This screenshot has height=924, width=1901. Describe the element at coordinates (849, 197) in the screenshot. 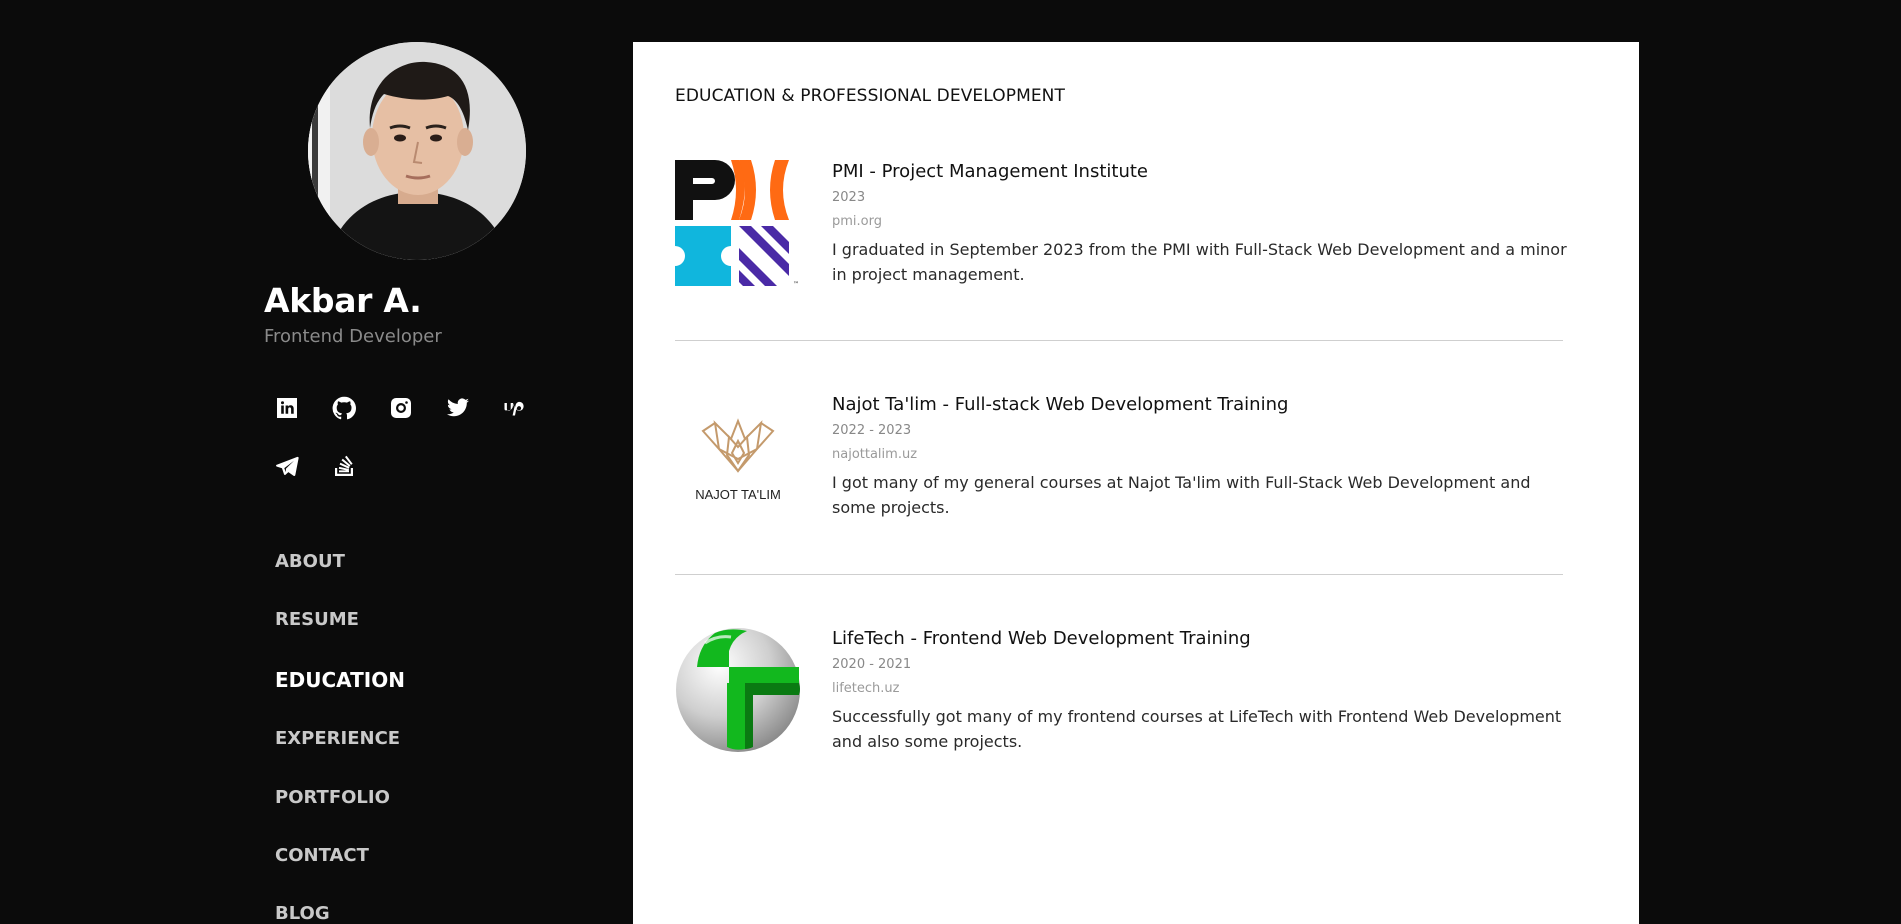

I see `entry-years: 2023` at that location.